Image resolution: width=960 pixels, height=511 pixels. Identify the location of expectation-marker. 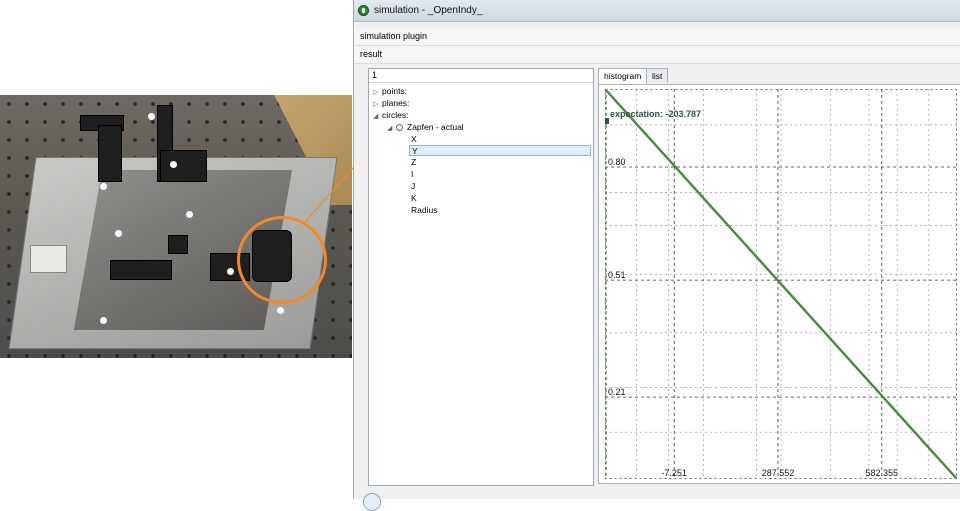
(607, 121).